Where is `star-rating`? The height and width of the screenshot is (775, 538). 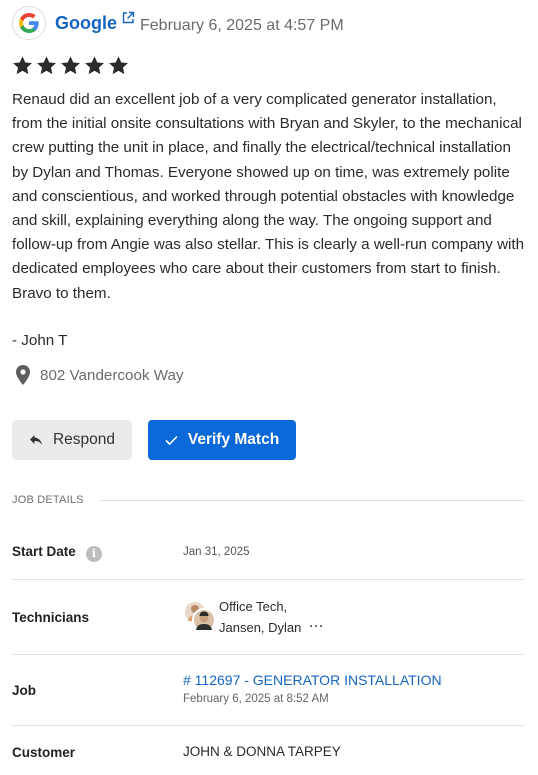
star-rating is located at coordinates (70, 65).